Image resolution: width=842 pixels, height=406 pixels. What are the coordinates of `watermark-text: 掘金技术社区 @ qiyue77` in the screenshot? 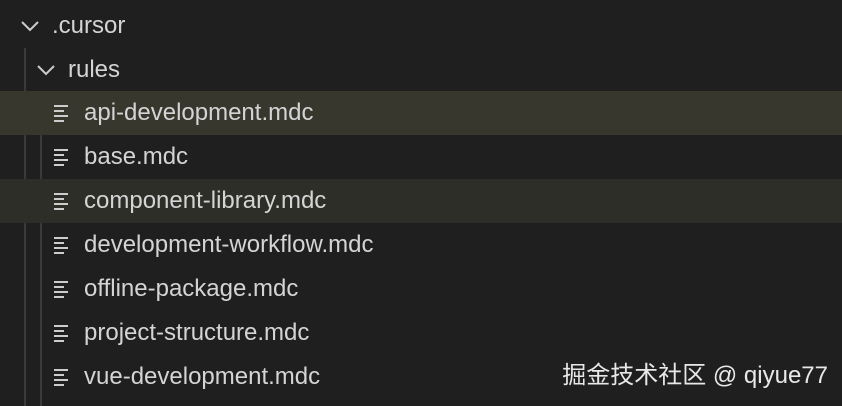 It's located at (695, 375).